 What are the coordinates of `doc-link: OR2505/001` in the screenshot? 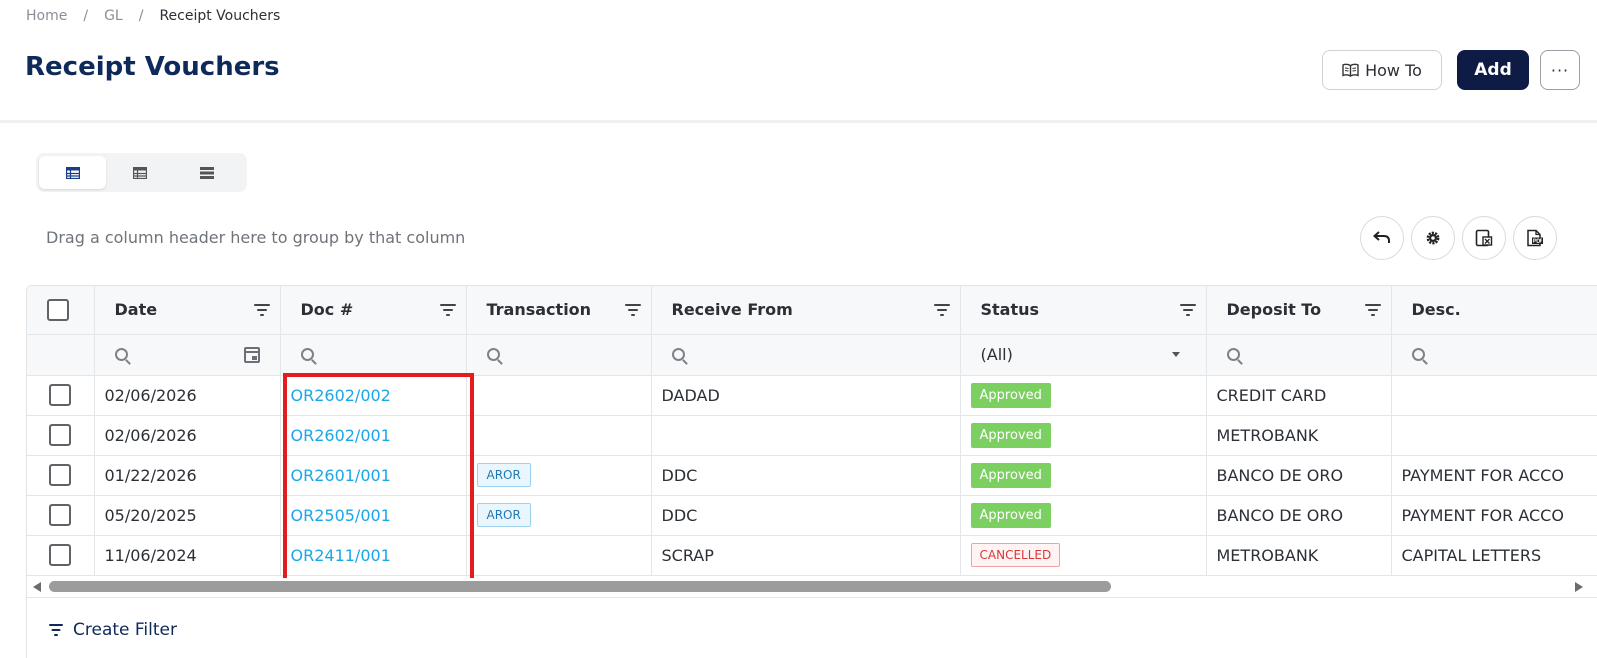 It's located at (341, 515).